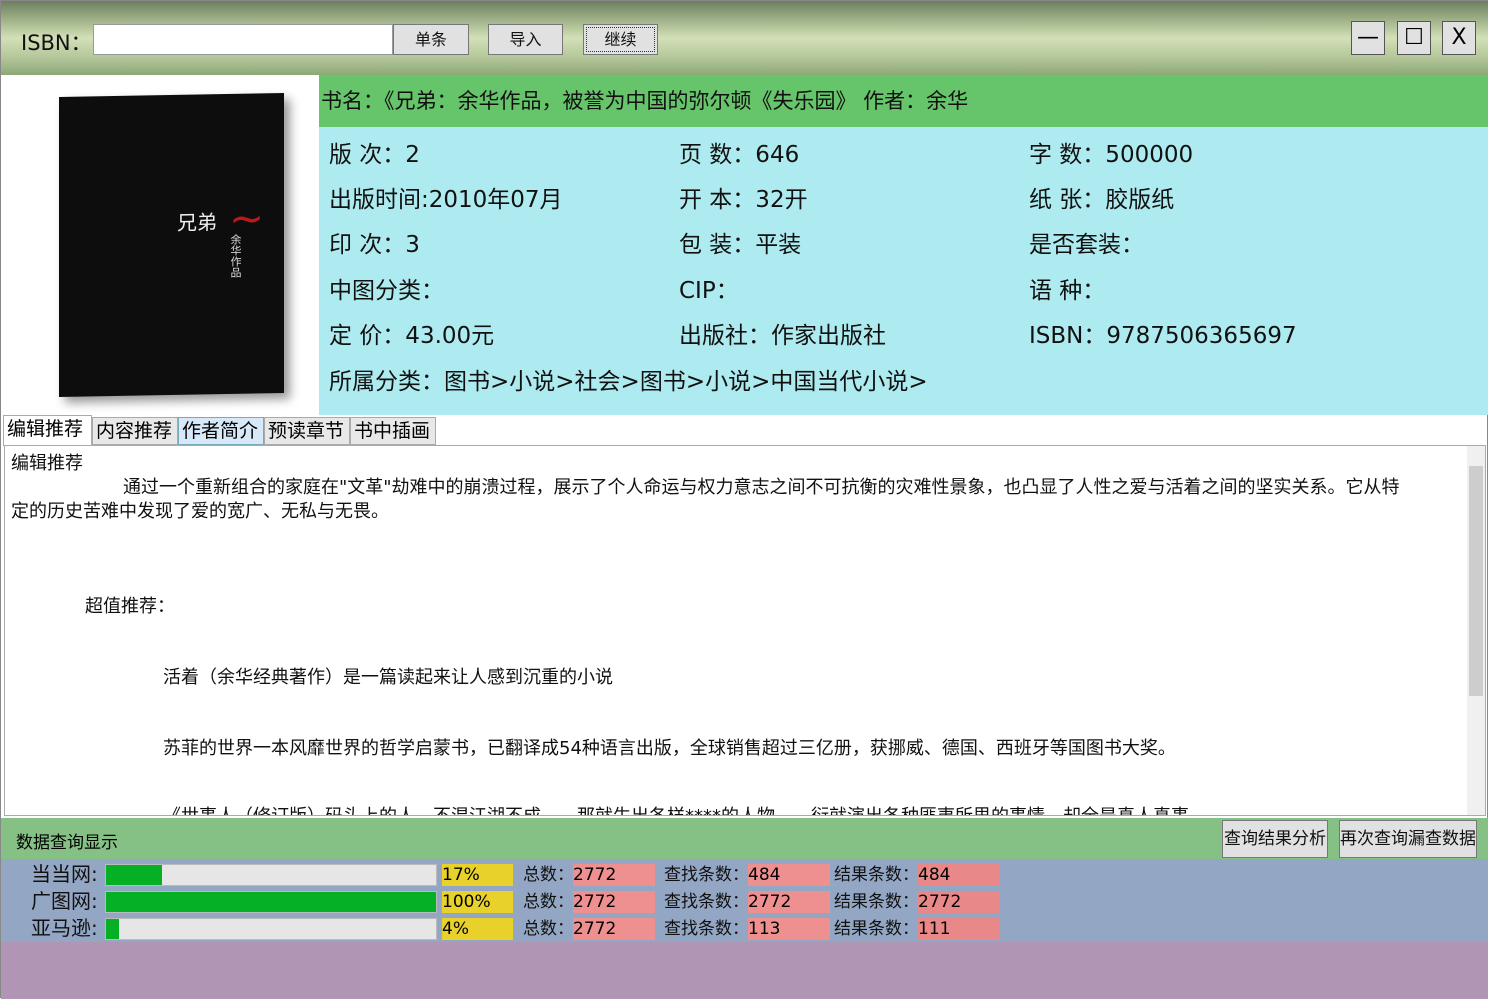  What do you see at coordinates (130, 606) in the screenshot?
I see `content-super: 超值推荐：` at bounding box center [130, 606].